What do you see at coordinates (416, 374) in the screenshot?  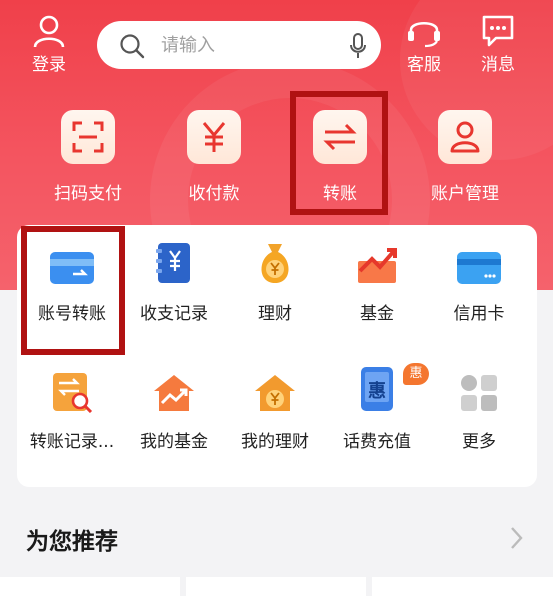 I see `discount-badge: 惠` at bounding box center [416, 374].